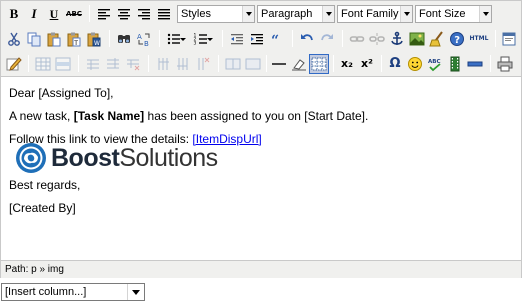  What do you see at coordinates (85, 158) in the screenshot?
I see `logo-text-boost: Boost` at bounding box center [85, 158].